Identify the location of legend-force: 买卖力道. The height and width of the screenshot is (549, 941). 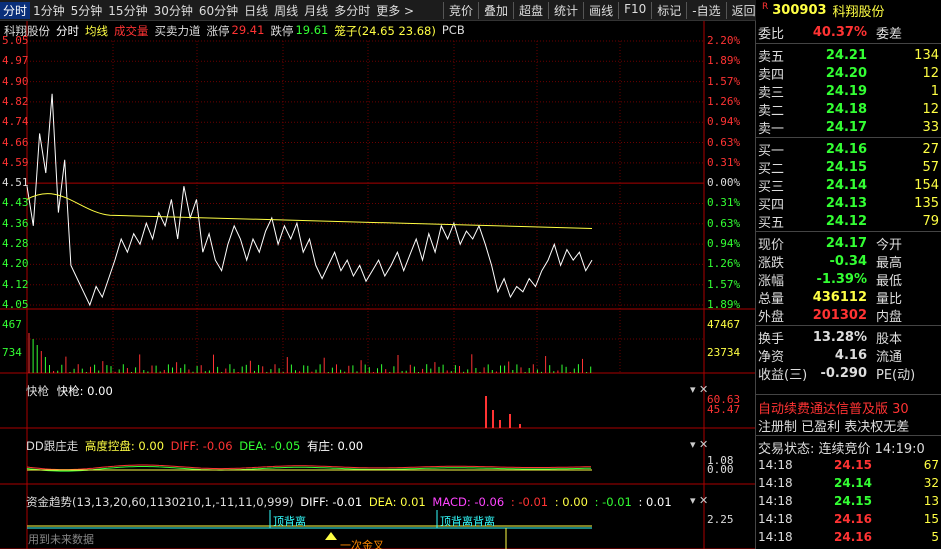
(178, 31).